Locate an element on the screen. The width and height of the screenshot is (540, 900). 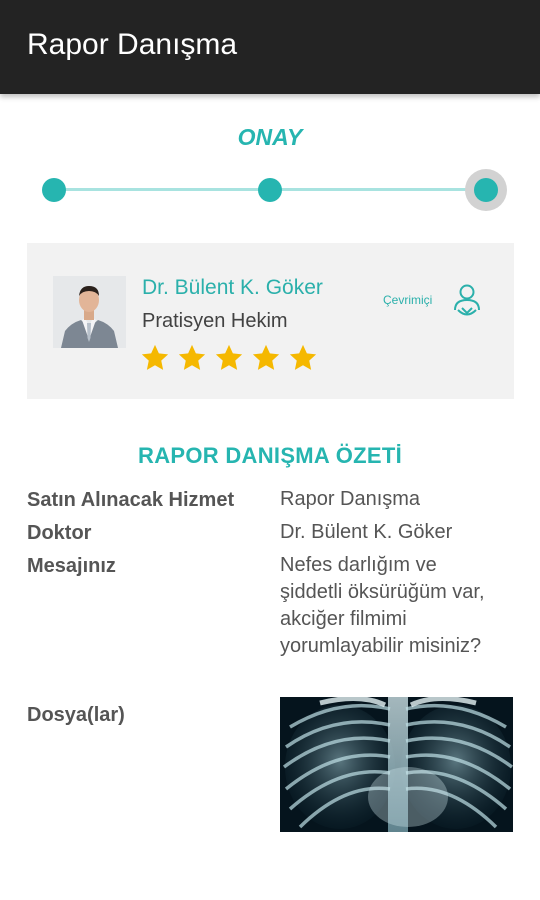
summary-title: RAPOR DANIŞMA ÖZETİ is located at coordinates (270, 455).